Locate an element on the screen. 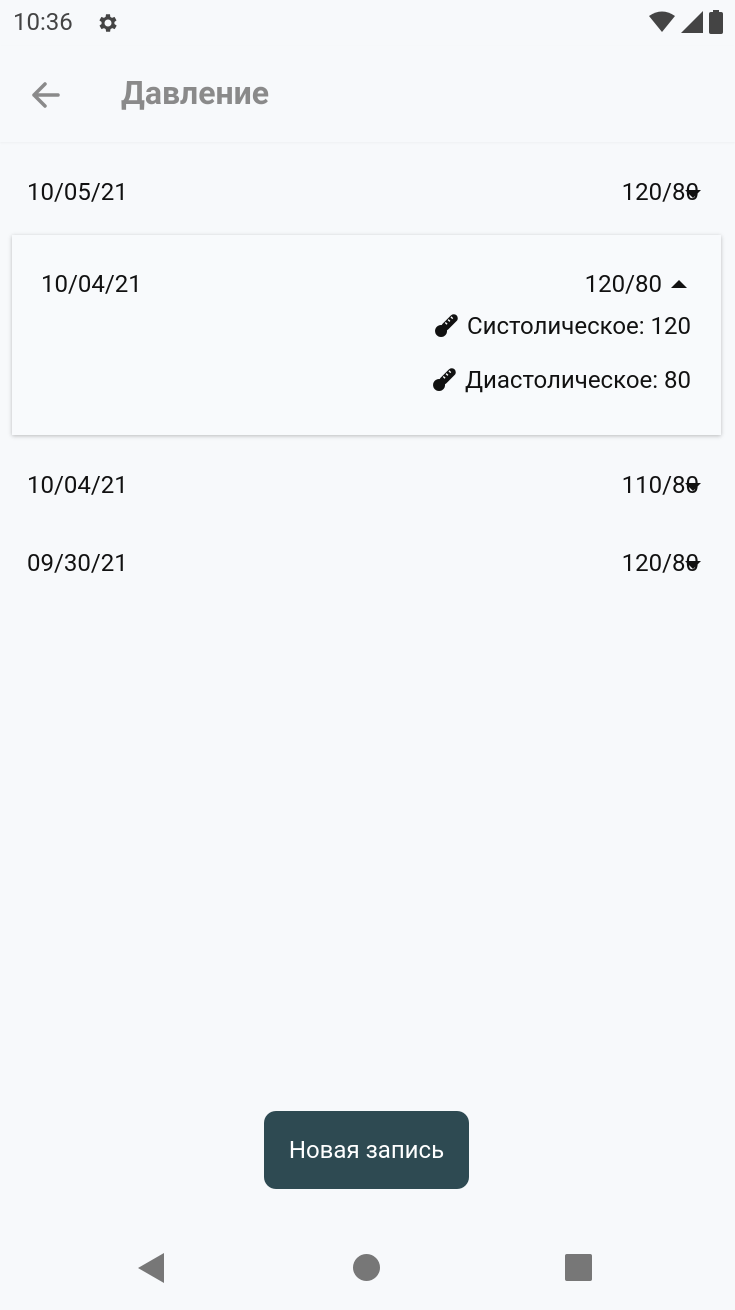 This screenshot has height=1310, width=735. status-icons is located at coordinates (686, 22).